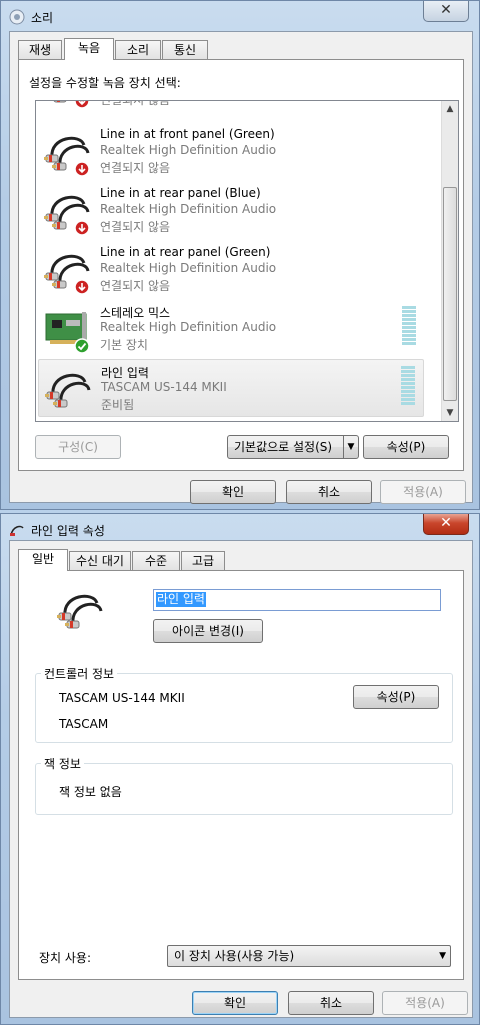  Describe the element at coordinates (79, 673) in the screenshot. I see `controller-info-title: 컨트롤러 정보` at that location.